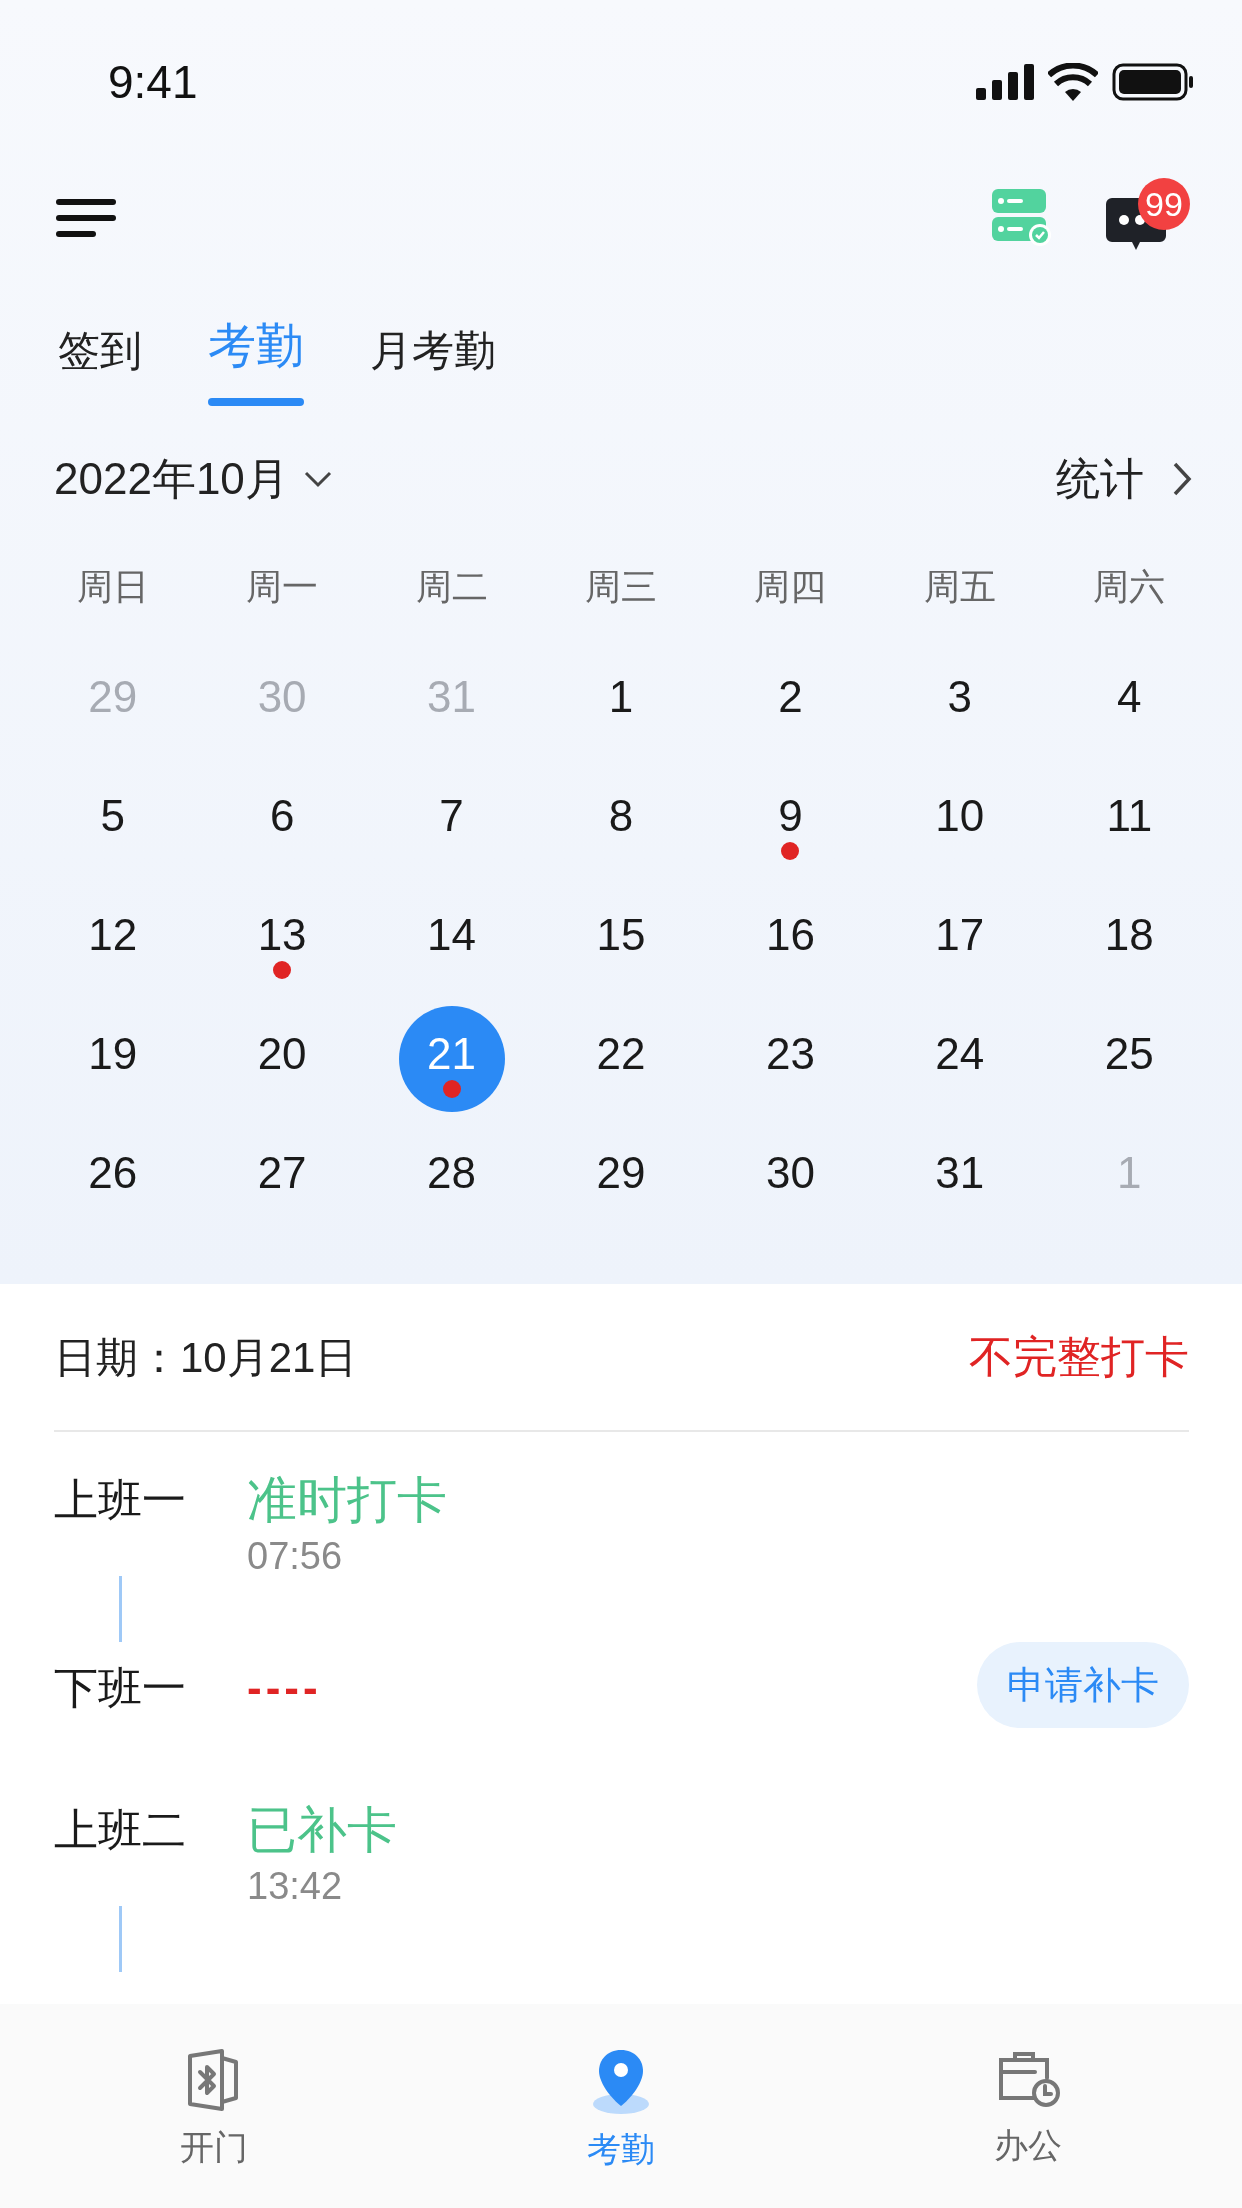 This screenshot has height=2208, width=1242. I want to click on menu-button, so click(86, 218).